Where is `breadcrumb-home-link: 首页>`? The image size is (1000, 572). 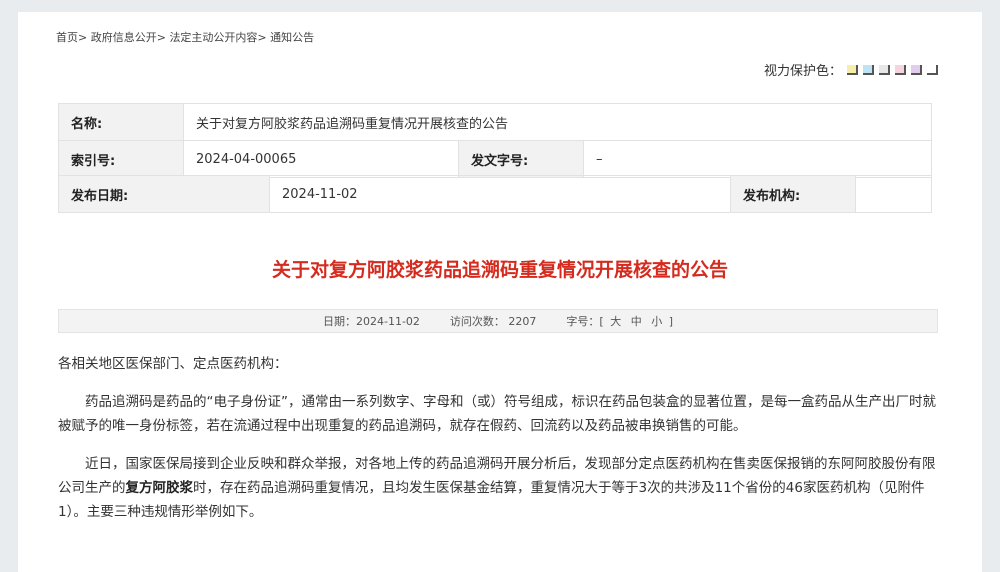 breadcrumb-home-link: 首页> is located at coordinates (71, 37).